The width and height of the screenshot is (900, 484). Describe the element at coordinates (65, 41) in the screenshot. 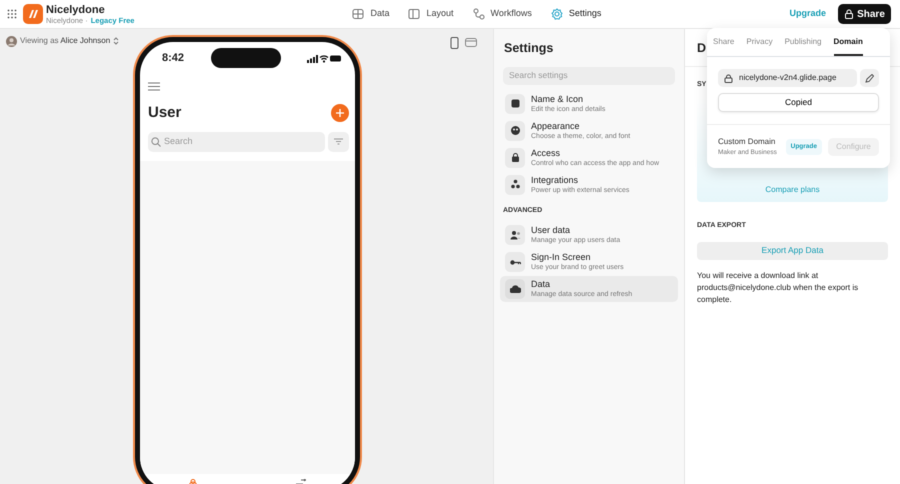

I see `viewing-as-selector: Viewing as Alice Johnson` at that location.